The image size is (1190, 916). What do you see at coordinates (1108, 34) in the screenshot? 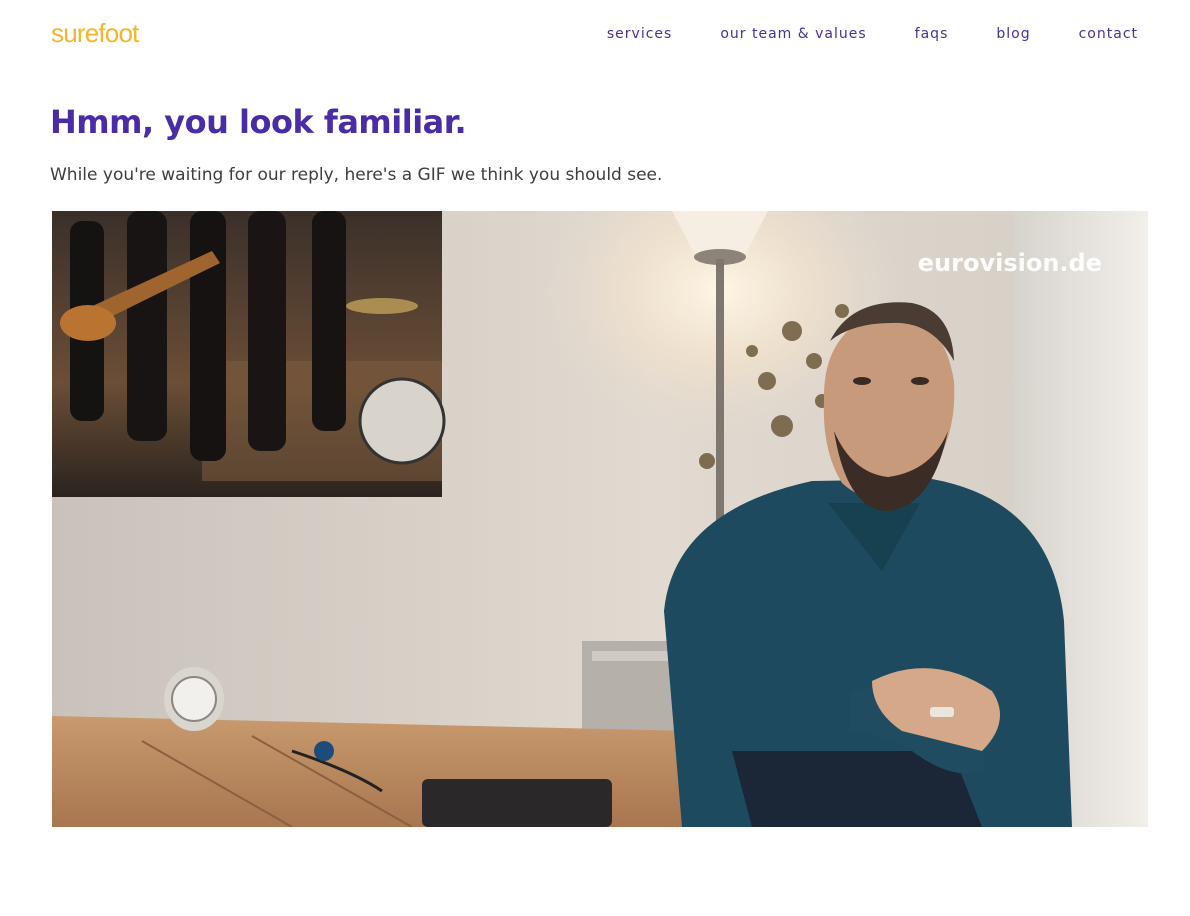
I see `nav-contact: contact` at bounding box center [1108, 34].